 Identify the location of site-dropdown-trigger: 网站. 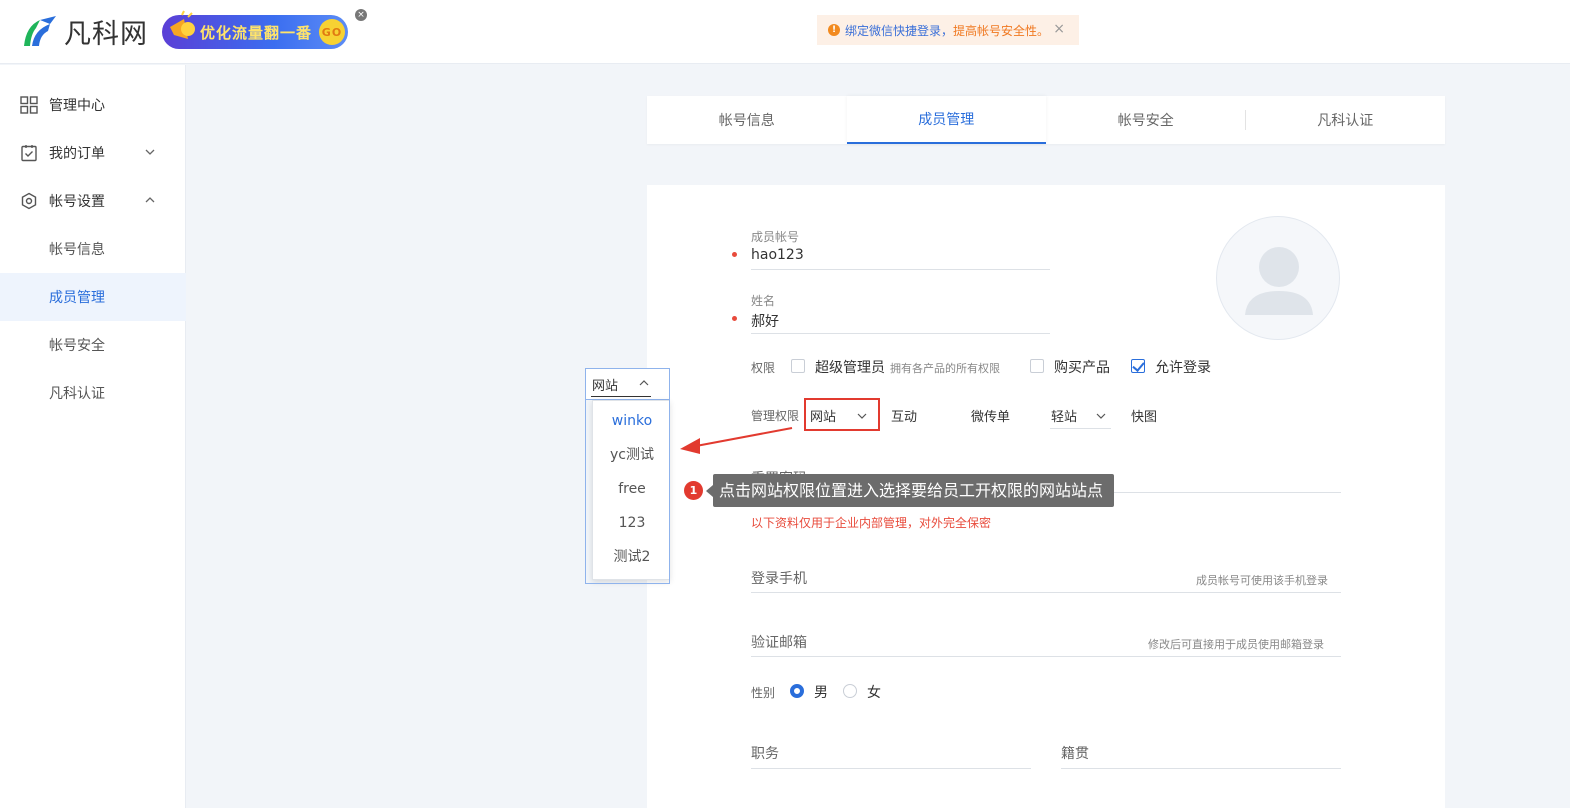
(627, 384).